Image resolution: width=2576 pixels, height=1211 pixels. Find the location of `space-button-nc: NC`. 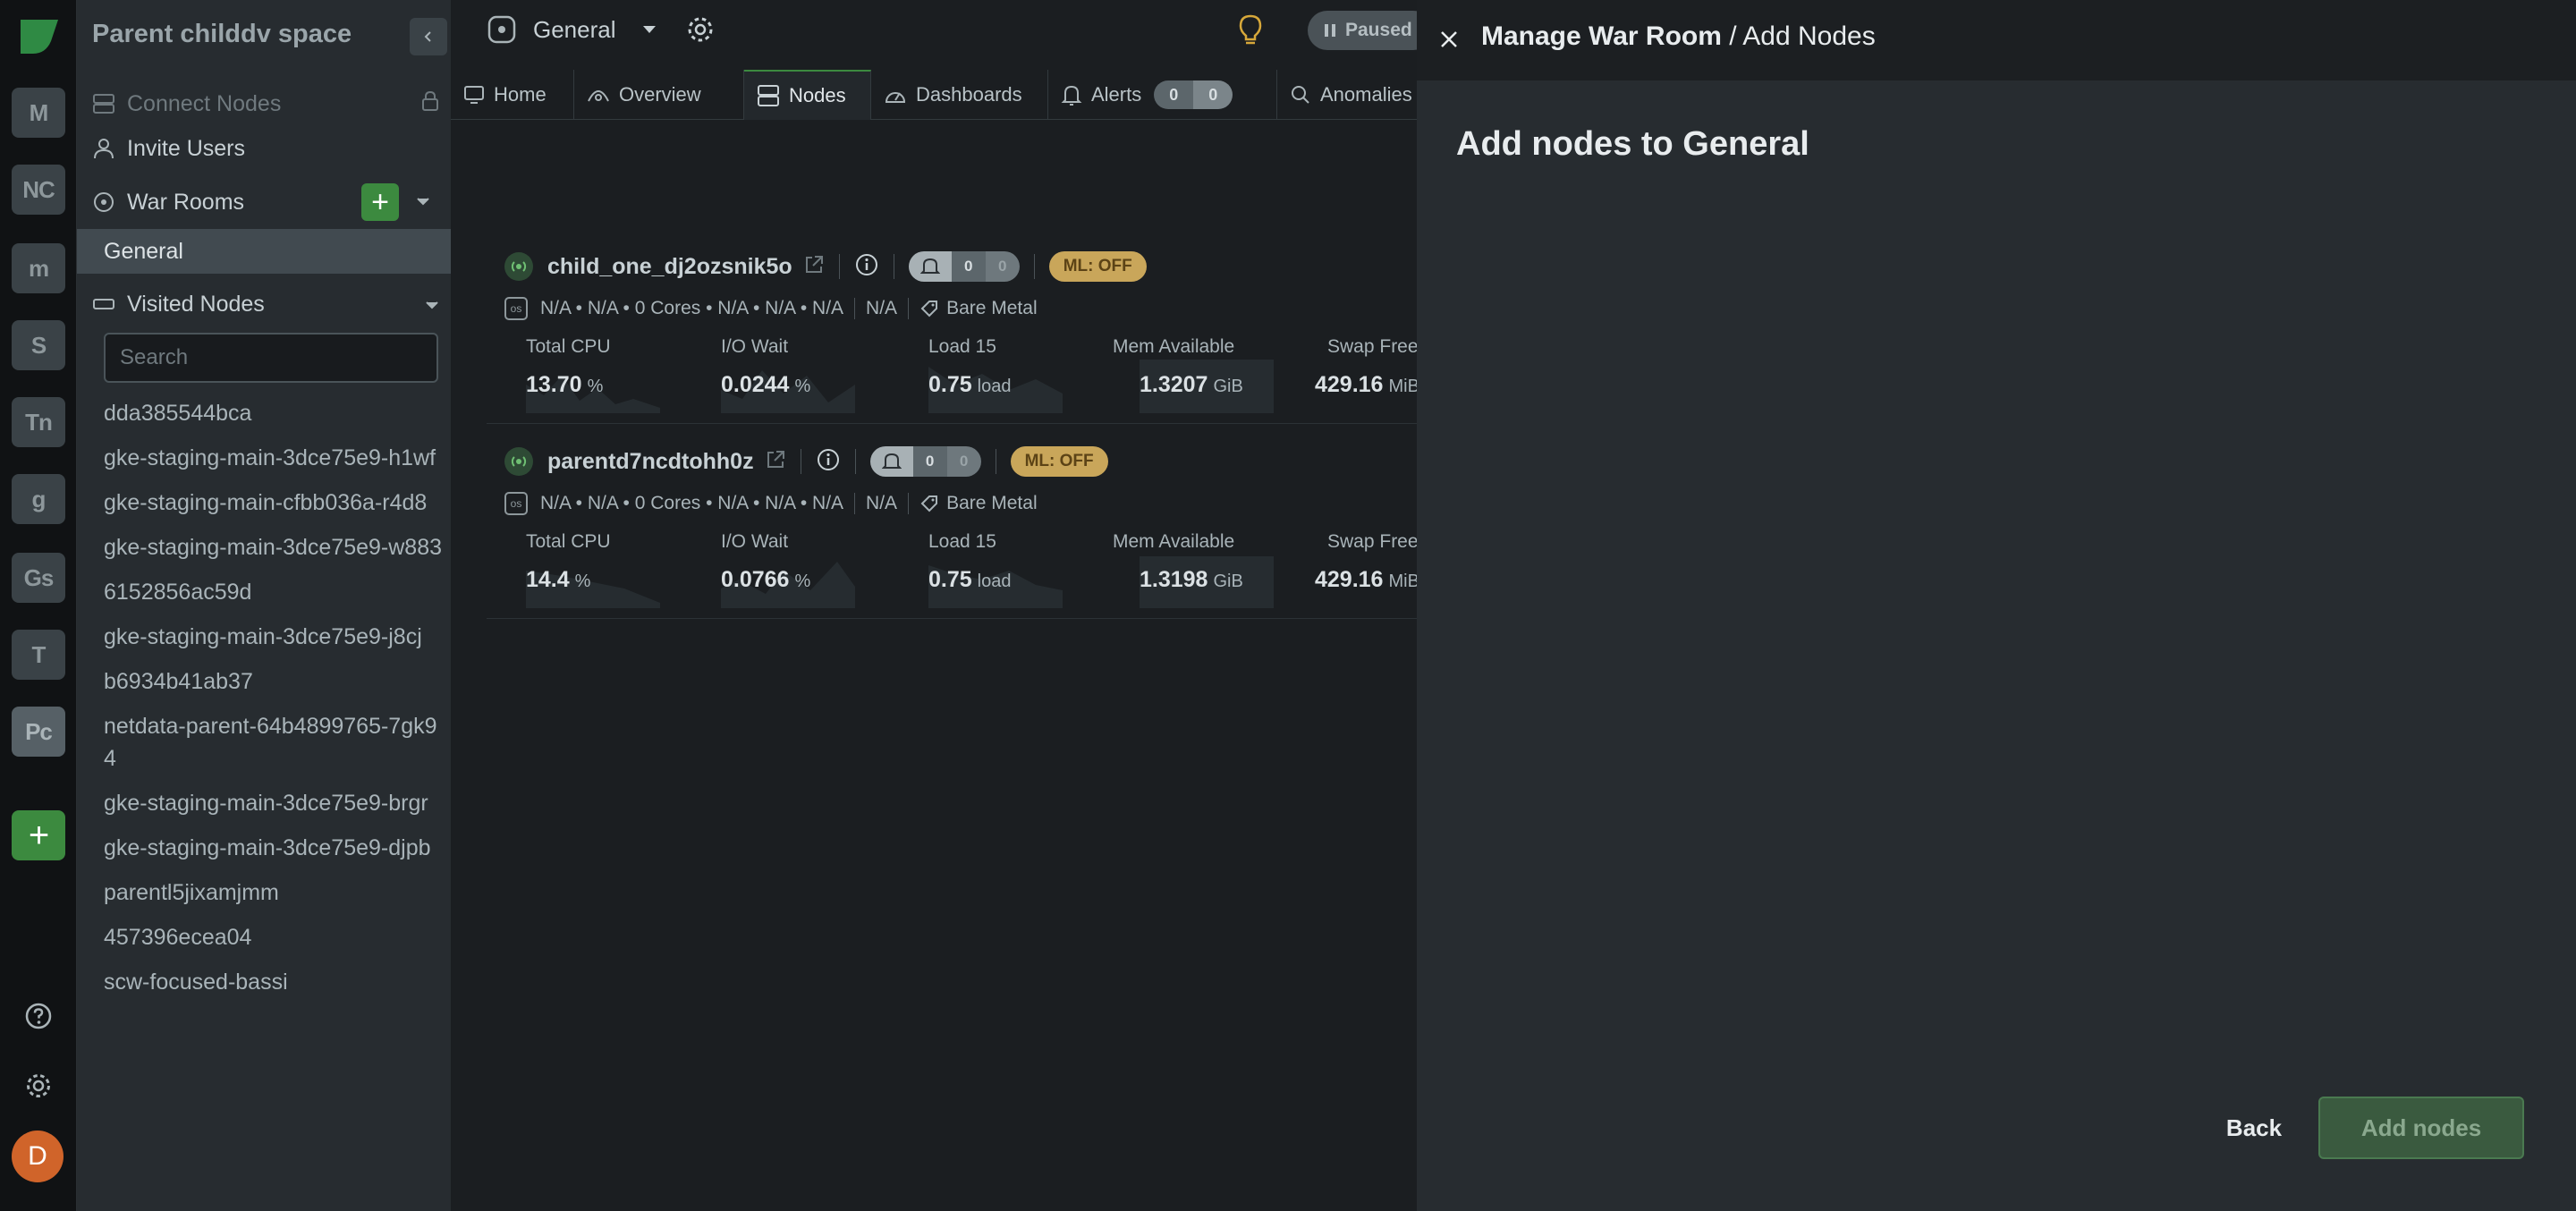

space-button-nc: NC is located at coordinates (38, 190).